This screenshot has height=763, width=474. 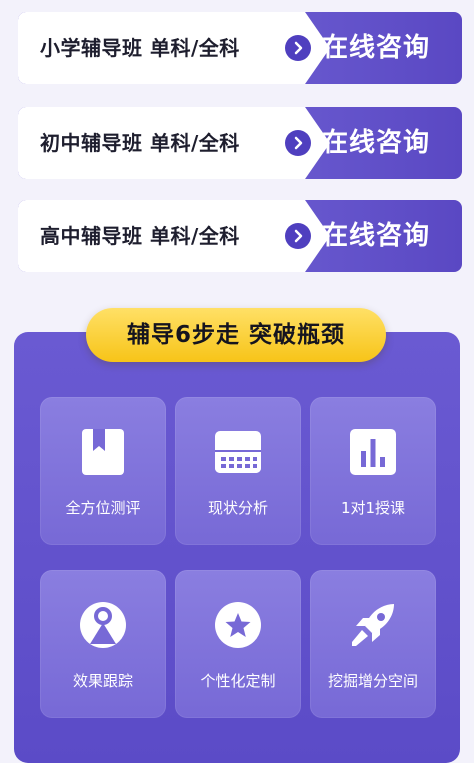 I want to click on keyboard-icon, so click(x=238, y=452).